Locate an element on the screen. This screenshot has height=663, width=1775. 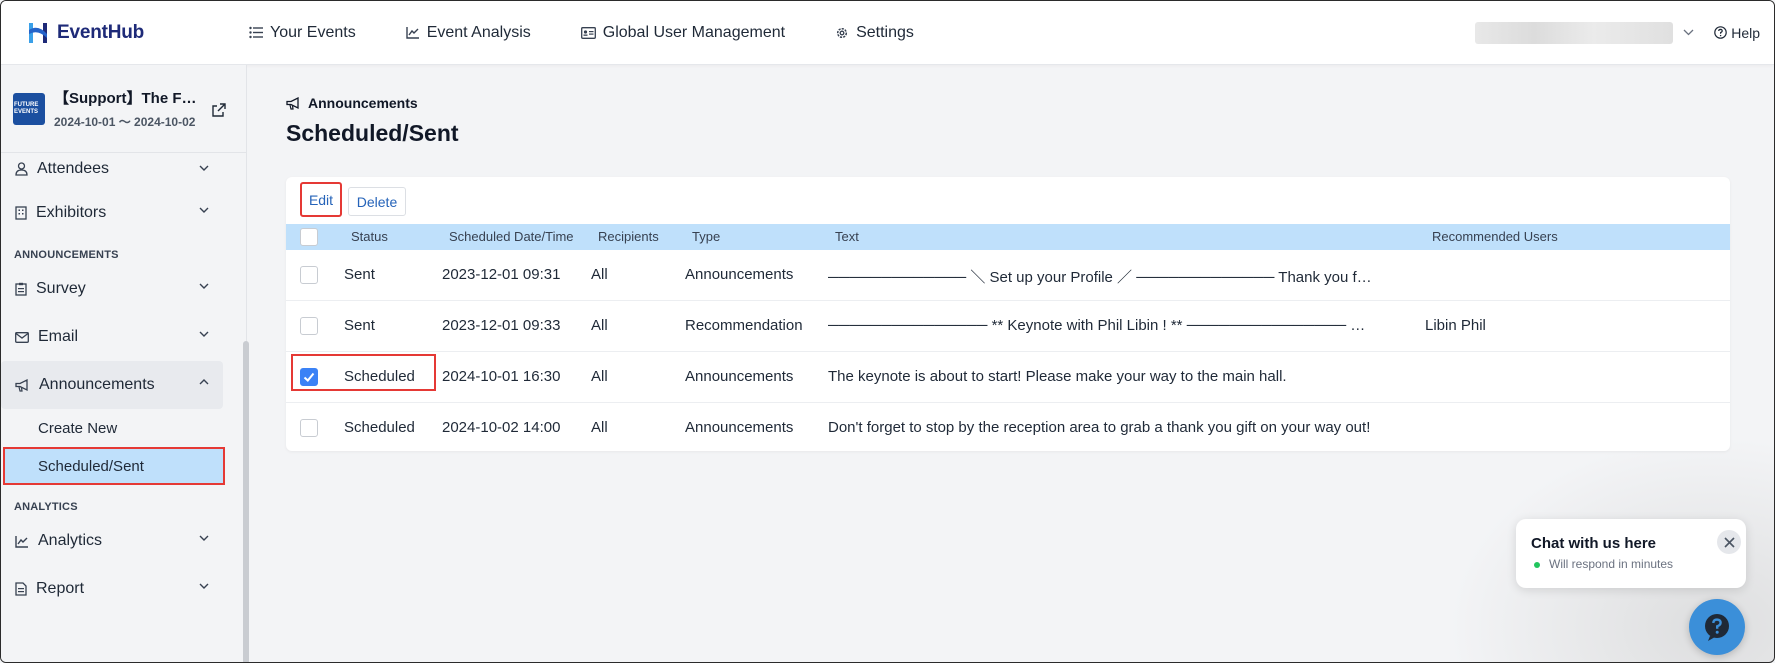
close-icon is located at coordinates (1729, 542).